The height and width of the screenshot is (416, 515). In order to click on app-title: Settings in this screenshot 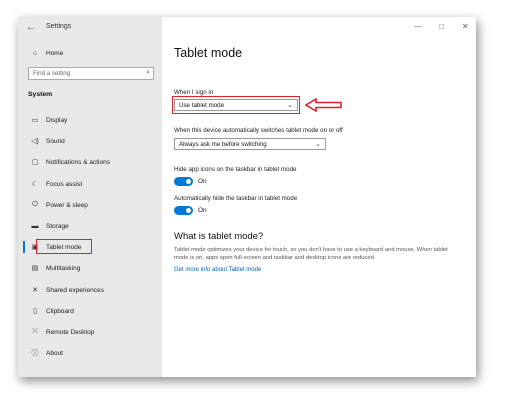, I will do `click(59, 26)`.